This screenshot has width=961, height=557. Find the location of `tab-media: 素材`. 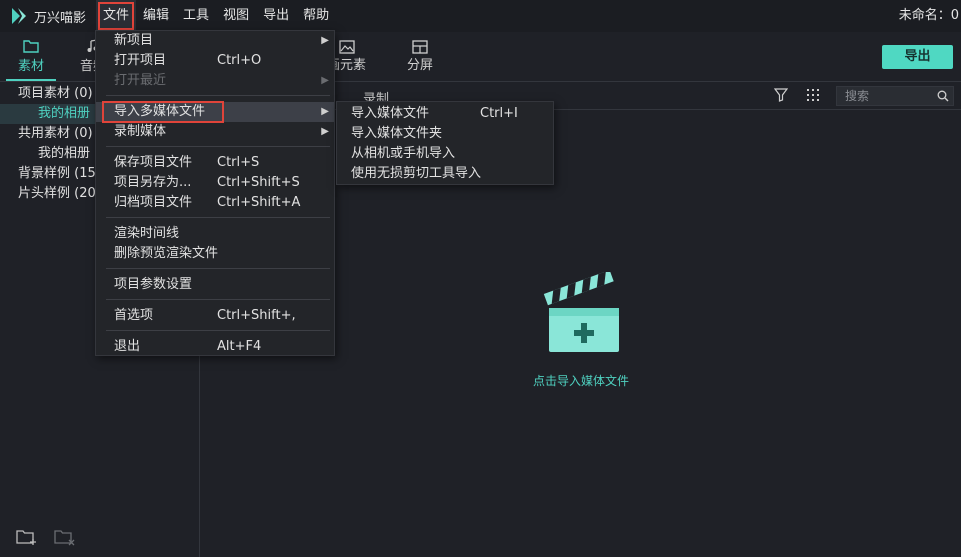

tab-media: 素材 is located at coordinates (31, 56).